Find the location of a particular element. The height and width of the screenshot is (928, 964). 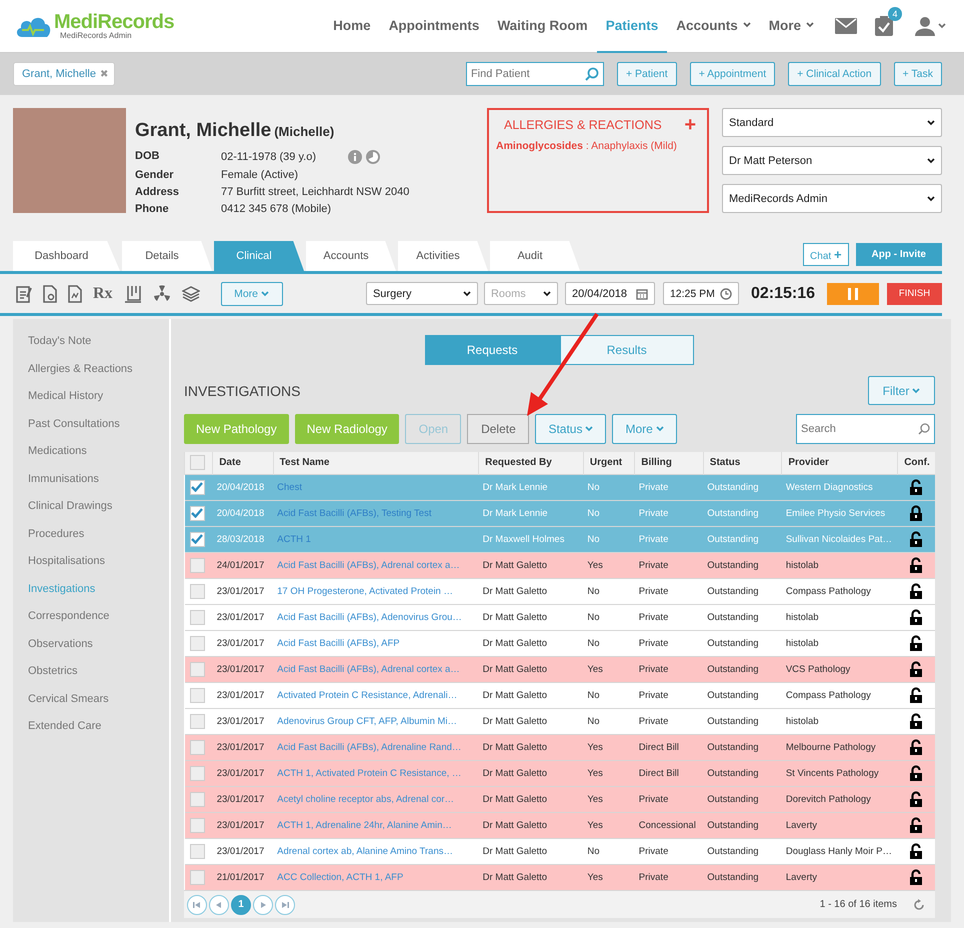

close-icon: ✖ is located at coordinates (104, 74).